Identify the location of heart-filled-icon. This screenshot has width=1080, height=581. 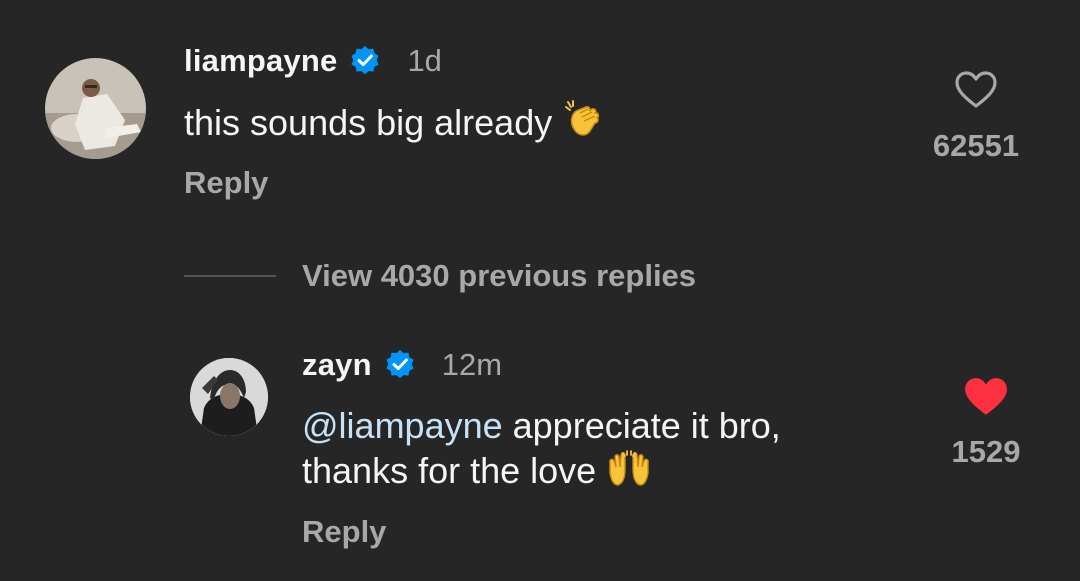
(986, 398).